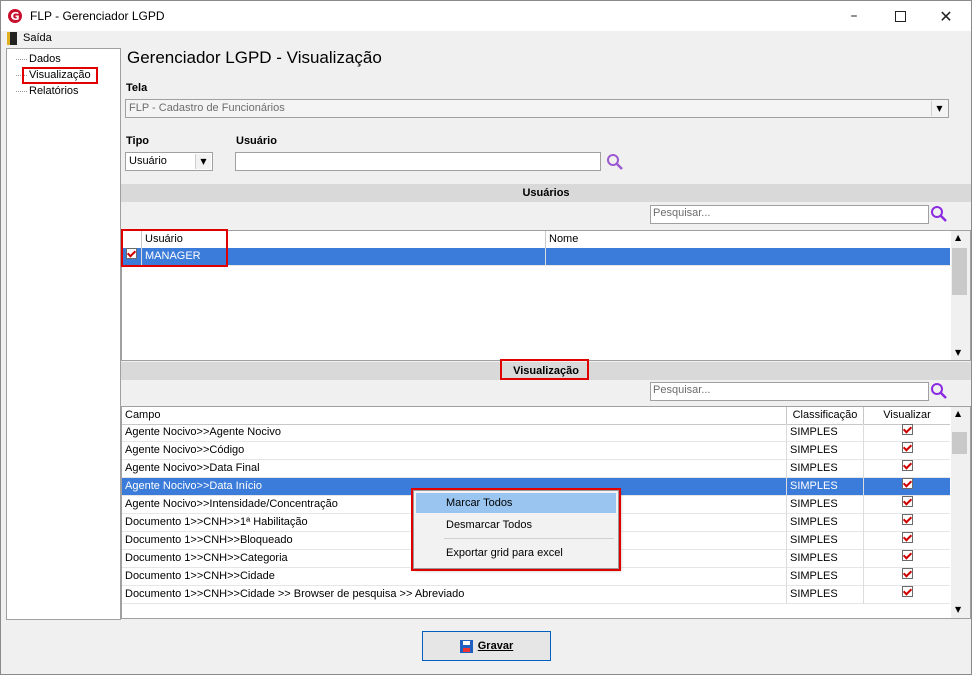 The image size is (972, 675). I want to click on column-header-visualizar: Visualizar, so click(907, 415).